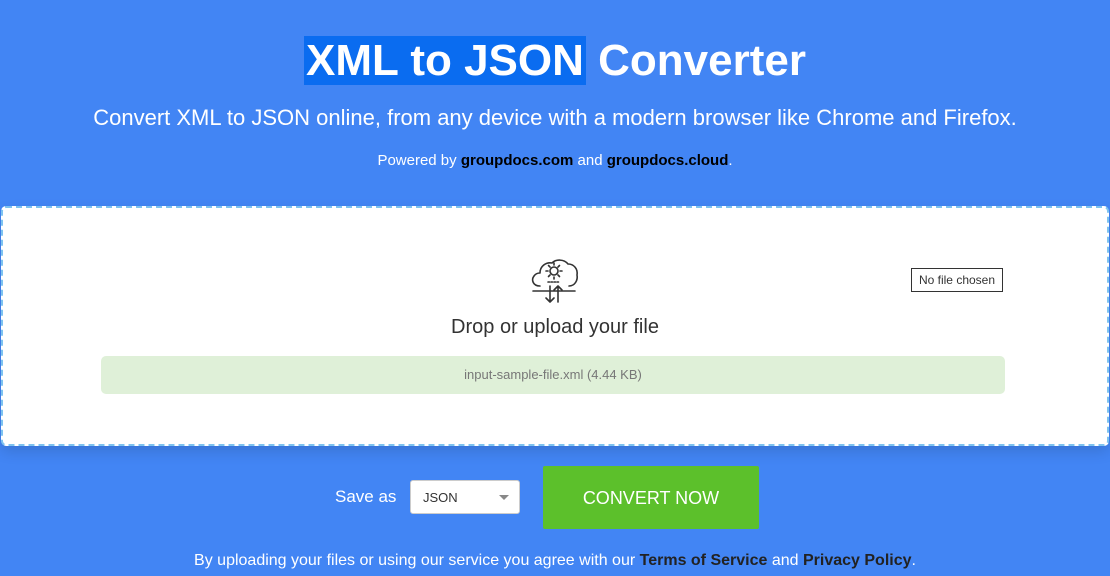  I want to click on footer-suffix: ., so click(913, 560).